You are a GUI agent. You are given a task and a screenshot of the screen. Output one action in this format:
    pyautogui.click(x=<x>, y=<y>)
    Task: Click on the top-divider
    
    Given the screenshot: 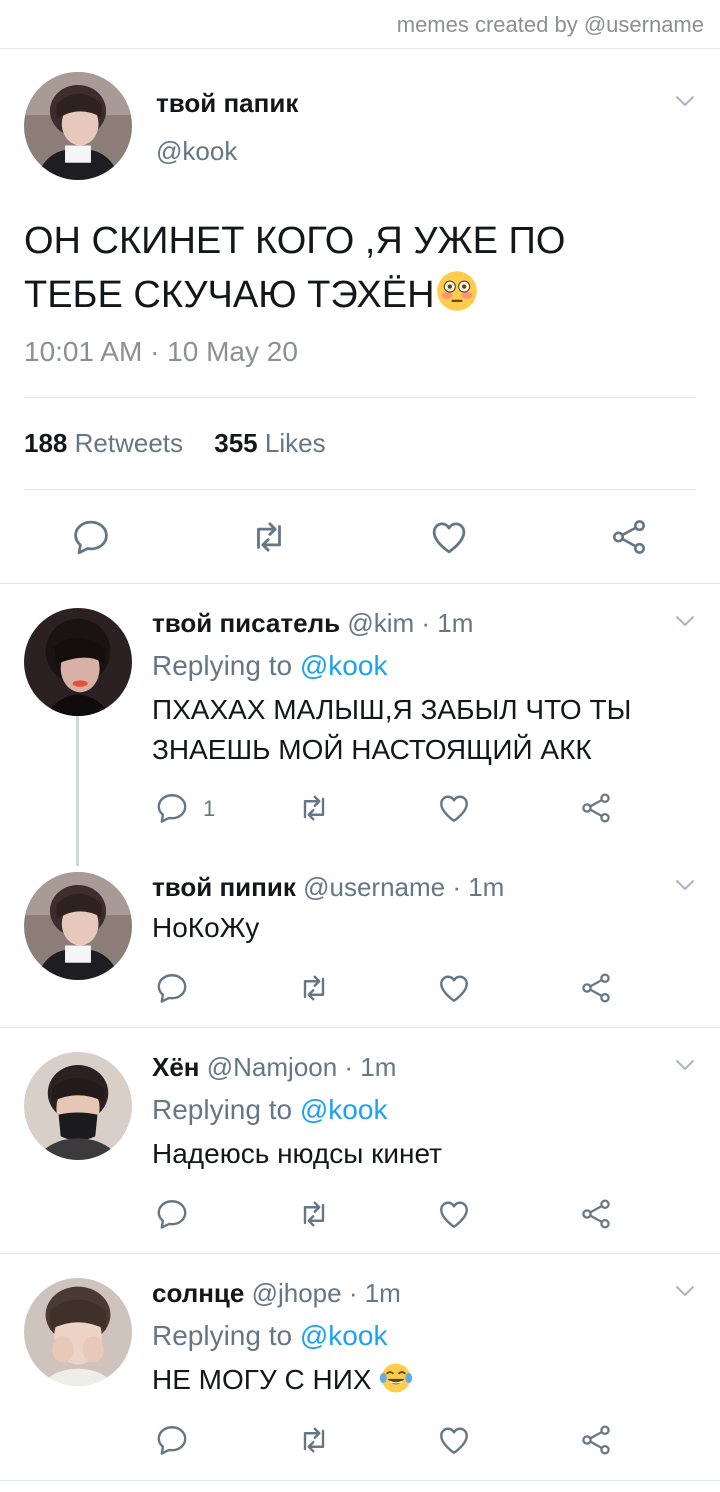 What is the action you would take?
    pyautogui.click(x=360, y=48)
    